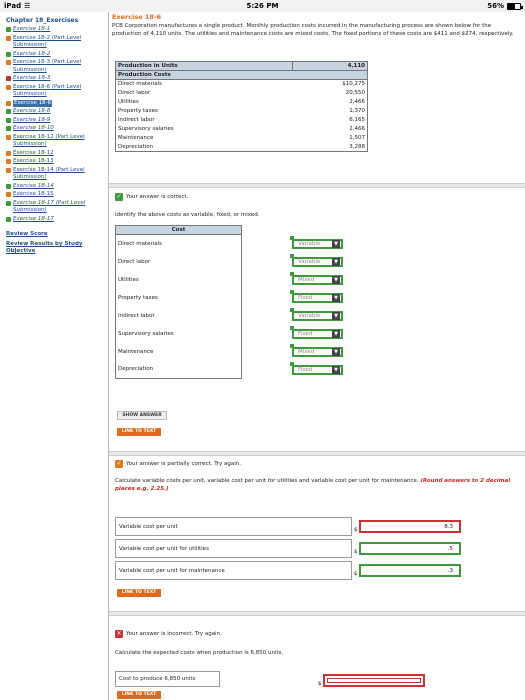  What do you see at coordinates (148, 526) in the screenshot?
I see `variable-cost-label: Variable cost per unit` at bounding box center [148, 526].